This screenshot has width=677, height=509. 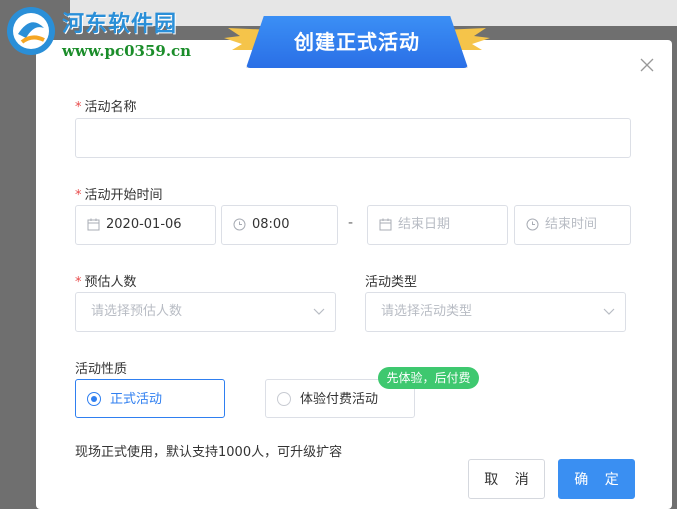 What do you see at coordinates (136, 399) in the screenshot?
I see `radio-formal-label: 正式活动` at bounding box center [136, 399].